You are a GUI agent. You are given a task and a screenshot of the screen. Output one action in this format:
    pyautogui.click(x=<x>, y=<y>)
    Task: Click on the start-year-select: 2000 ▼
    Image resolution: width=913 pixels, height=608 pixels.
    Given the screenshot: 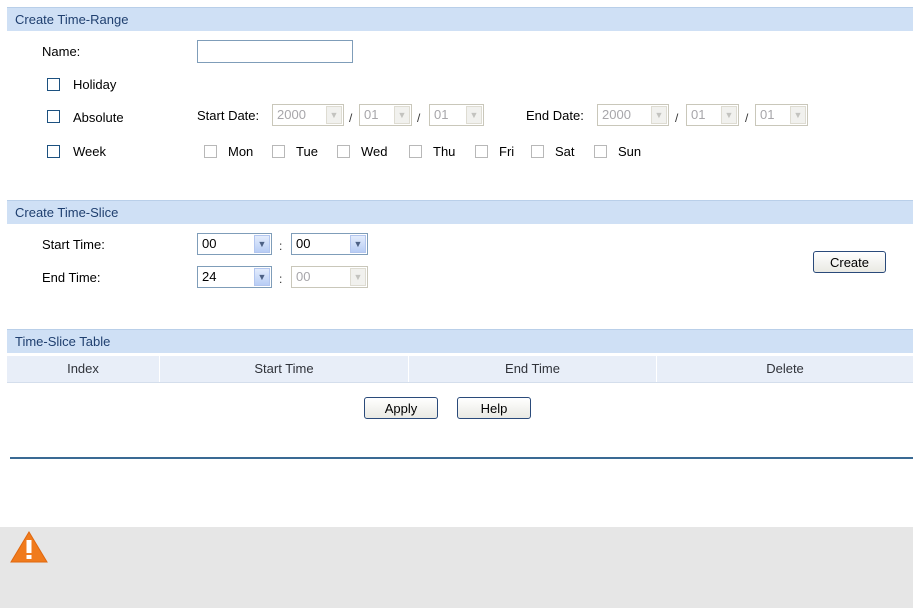 What is the action you would take?
    pyautogui.click(x=308, y=115)
    